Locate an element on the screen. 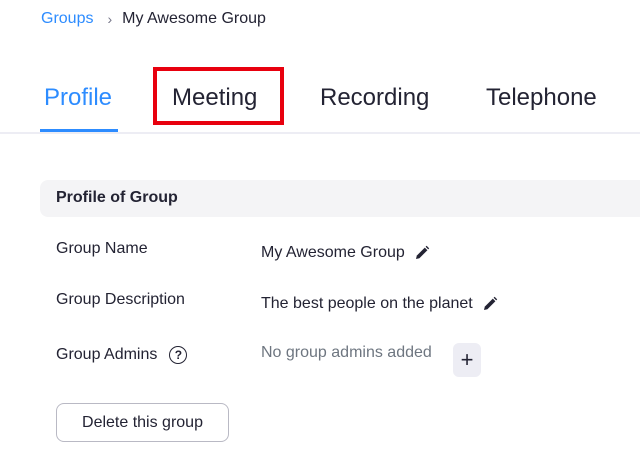 Image resolution: width=640 pixels, height=457 pixels. group-name-value: My Awesome Group is located at coordinates (333, 252).